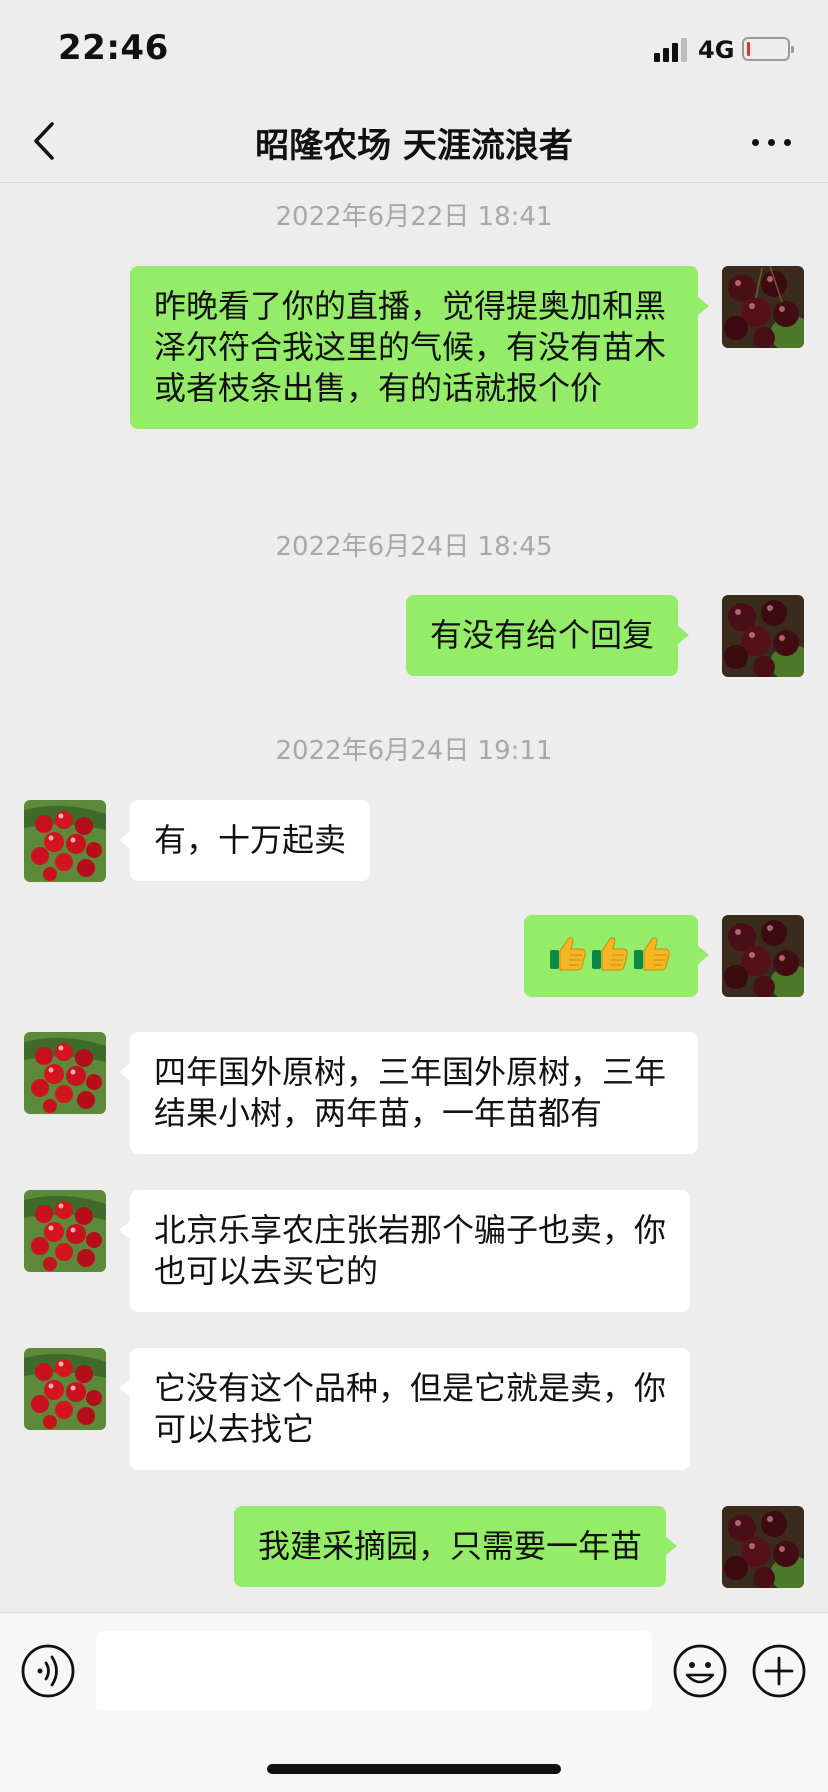 This screenshot has width=828, height=1792. What do you see at coordinates (414, 1769) in the screenshot?
I see `home-indicator` at bounding box center [414, 1769].